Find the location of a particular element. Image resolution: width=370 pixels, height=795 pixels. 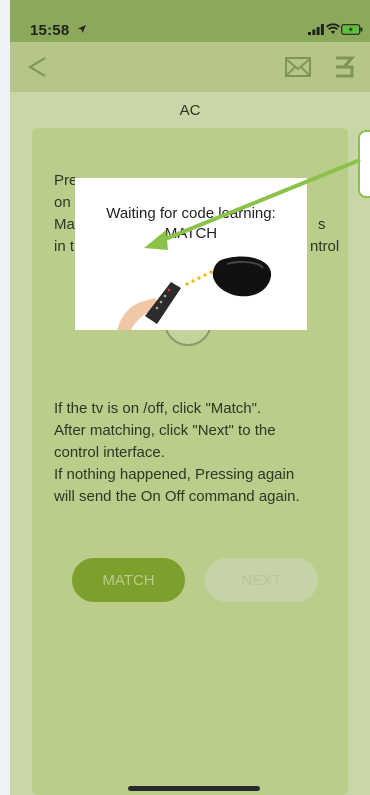

help-line: control interface. is located at coordinates (109, 452).